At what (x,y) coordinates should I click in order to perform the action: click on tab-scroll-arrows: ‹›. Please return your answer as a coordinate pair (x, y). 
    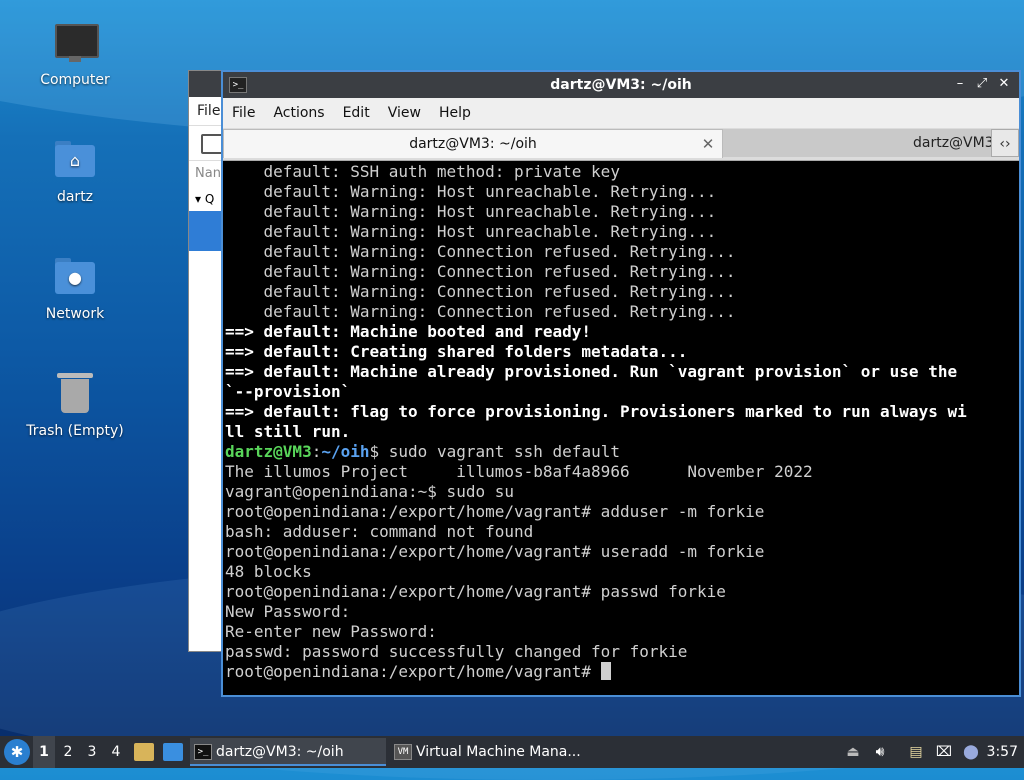
    Looking at the image, I should click on (1005, 143).